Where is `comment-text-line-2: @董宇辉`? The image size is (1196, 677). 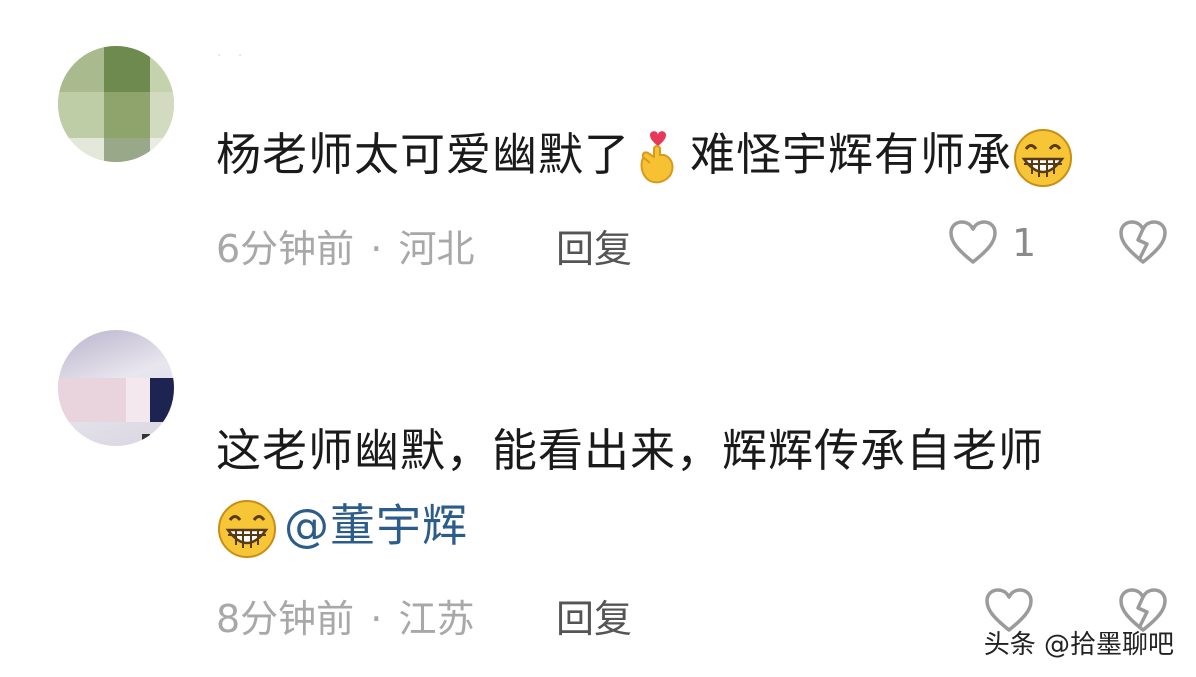 comment-text-line-2: @董宇辉 is located at coordinates (342, 527).